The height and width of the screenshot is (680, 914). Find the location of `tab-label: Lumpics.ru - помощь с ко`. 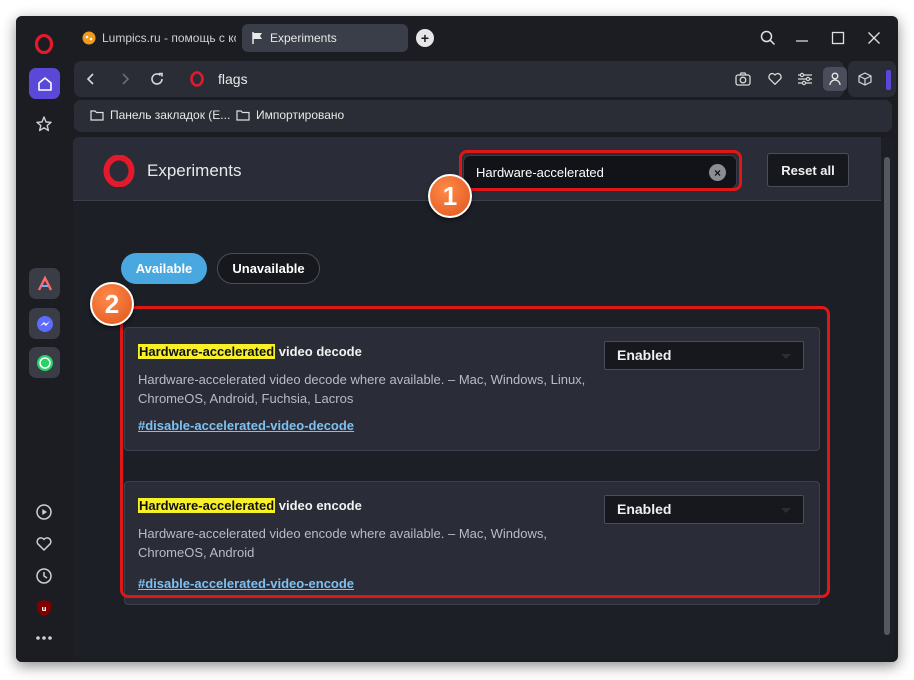

tab-label: Lumpics.ru - помощь с ко is located at coordinates (169, 38).